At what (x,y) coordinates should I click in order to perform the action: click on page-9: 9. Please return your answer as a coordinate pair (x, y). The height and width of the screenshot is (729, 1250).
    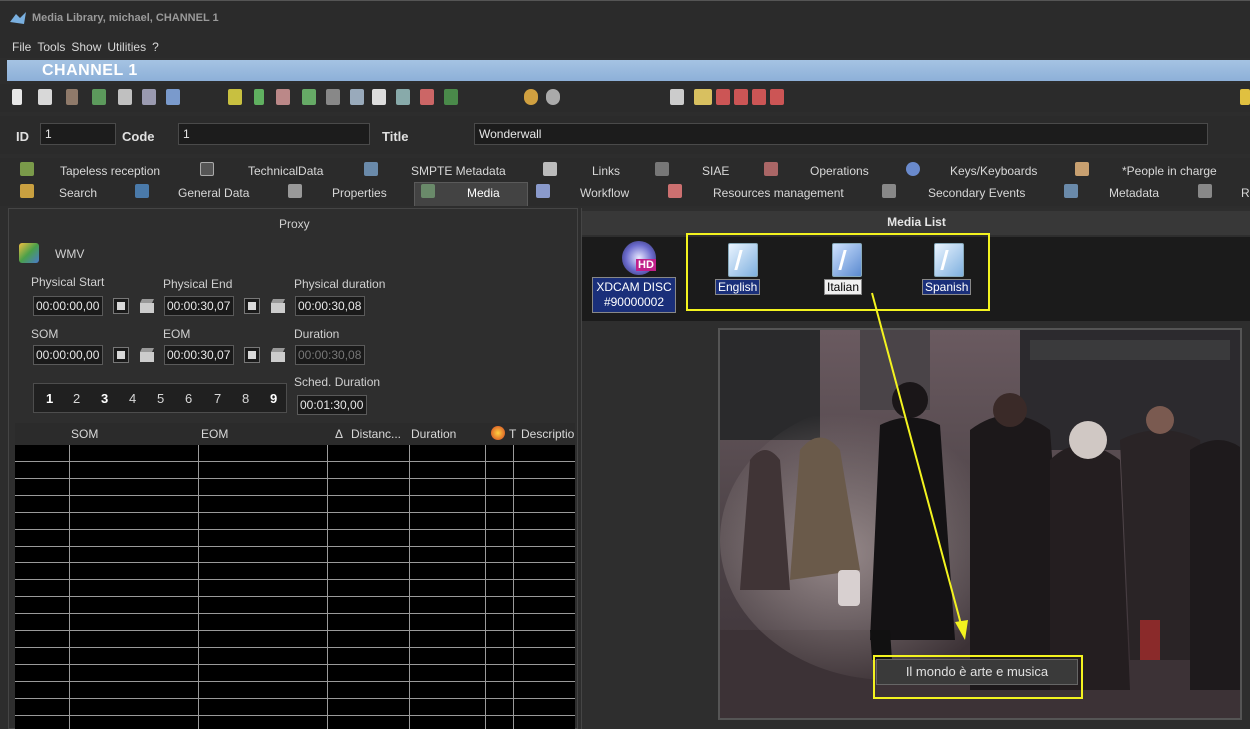
    Looking at the image, I should click on (273, 398).